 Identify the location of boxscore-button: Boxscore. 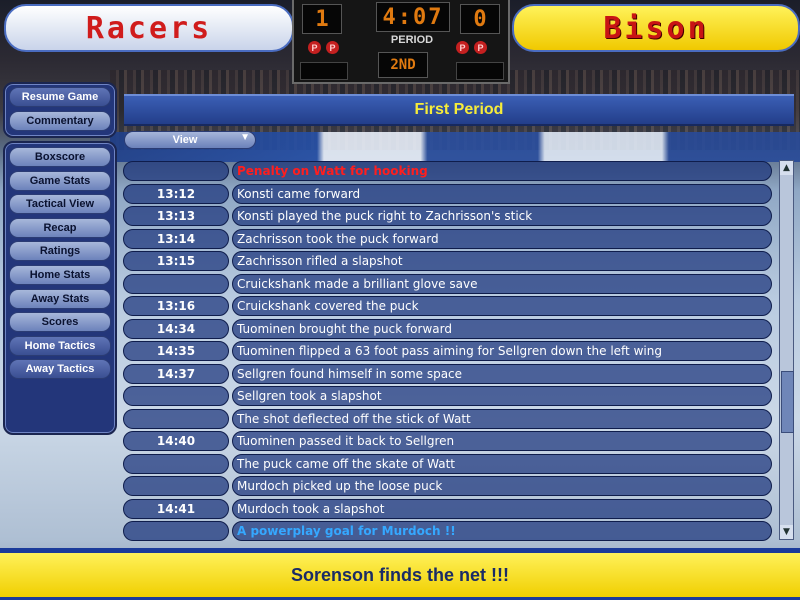
(60, 157).